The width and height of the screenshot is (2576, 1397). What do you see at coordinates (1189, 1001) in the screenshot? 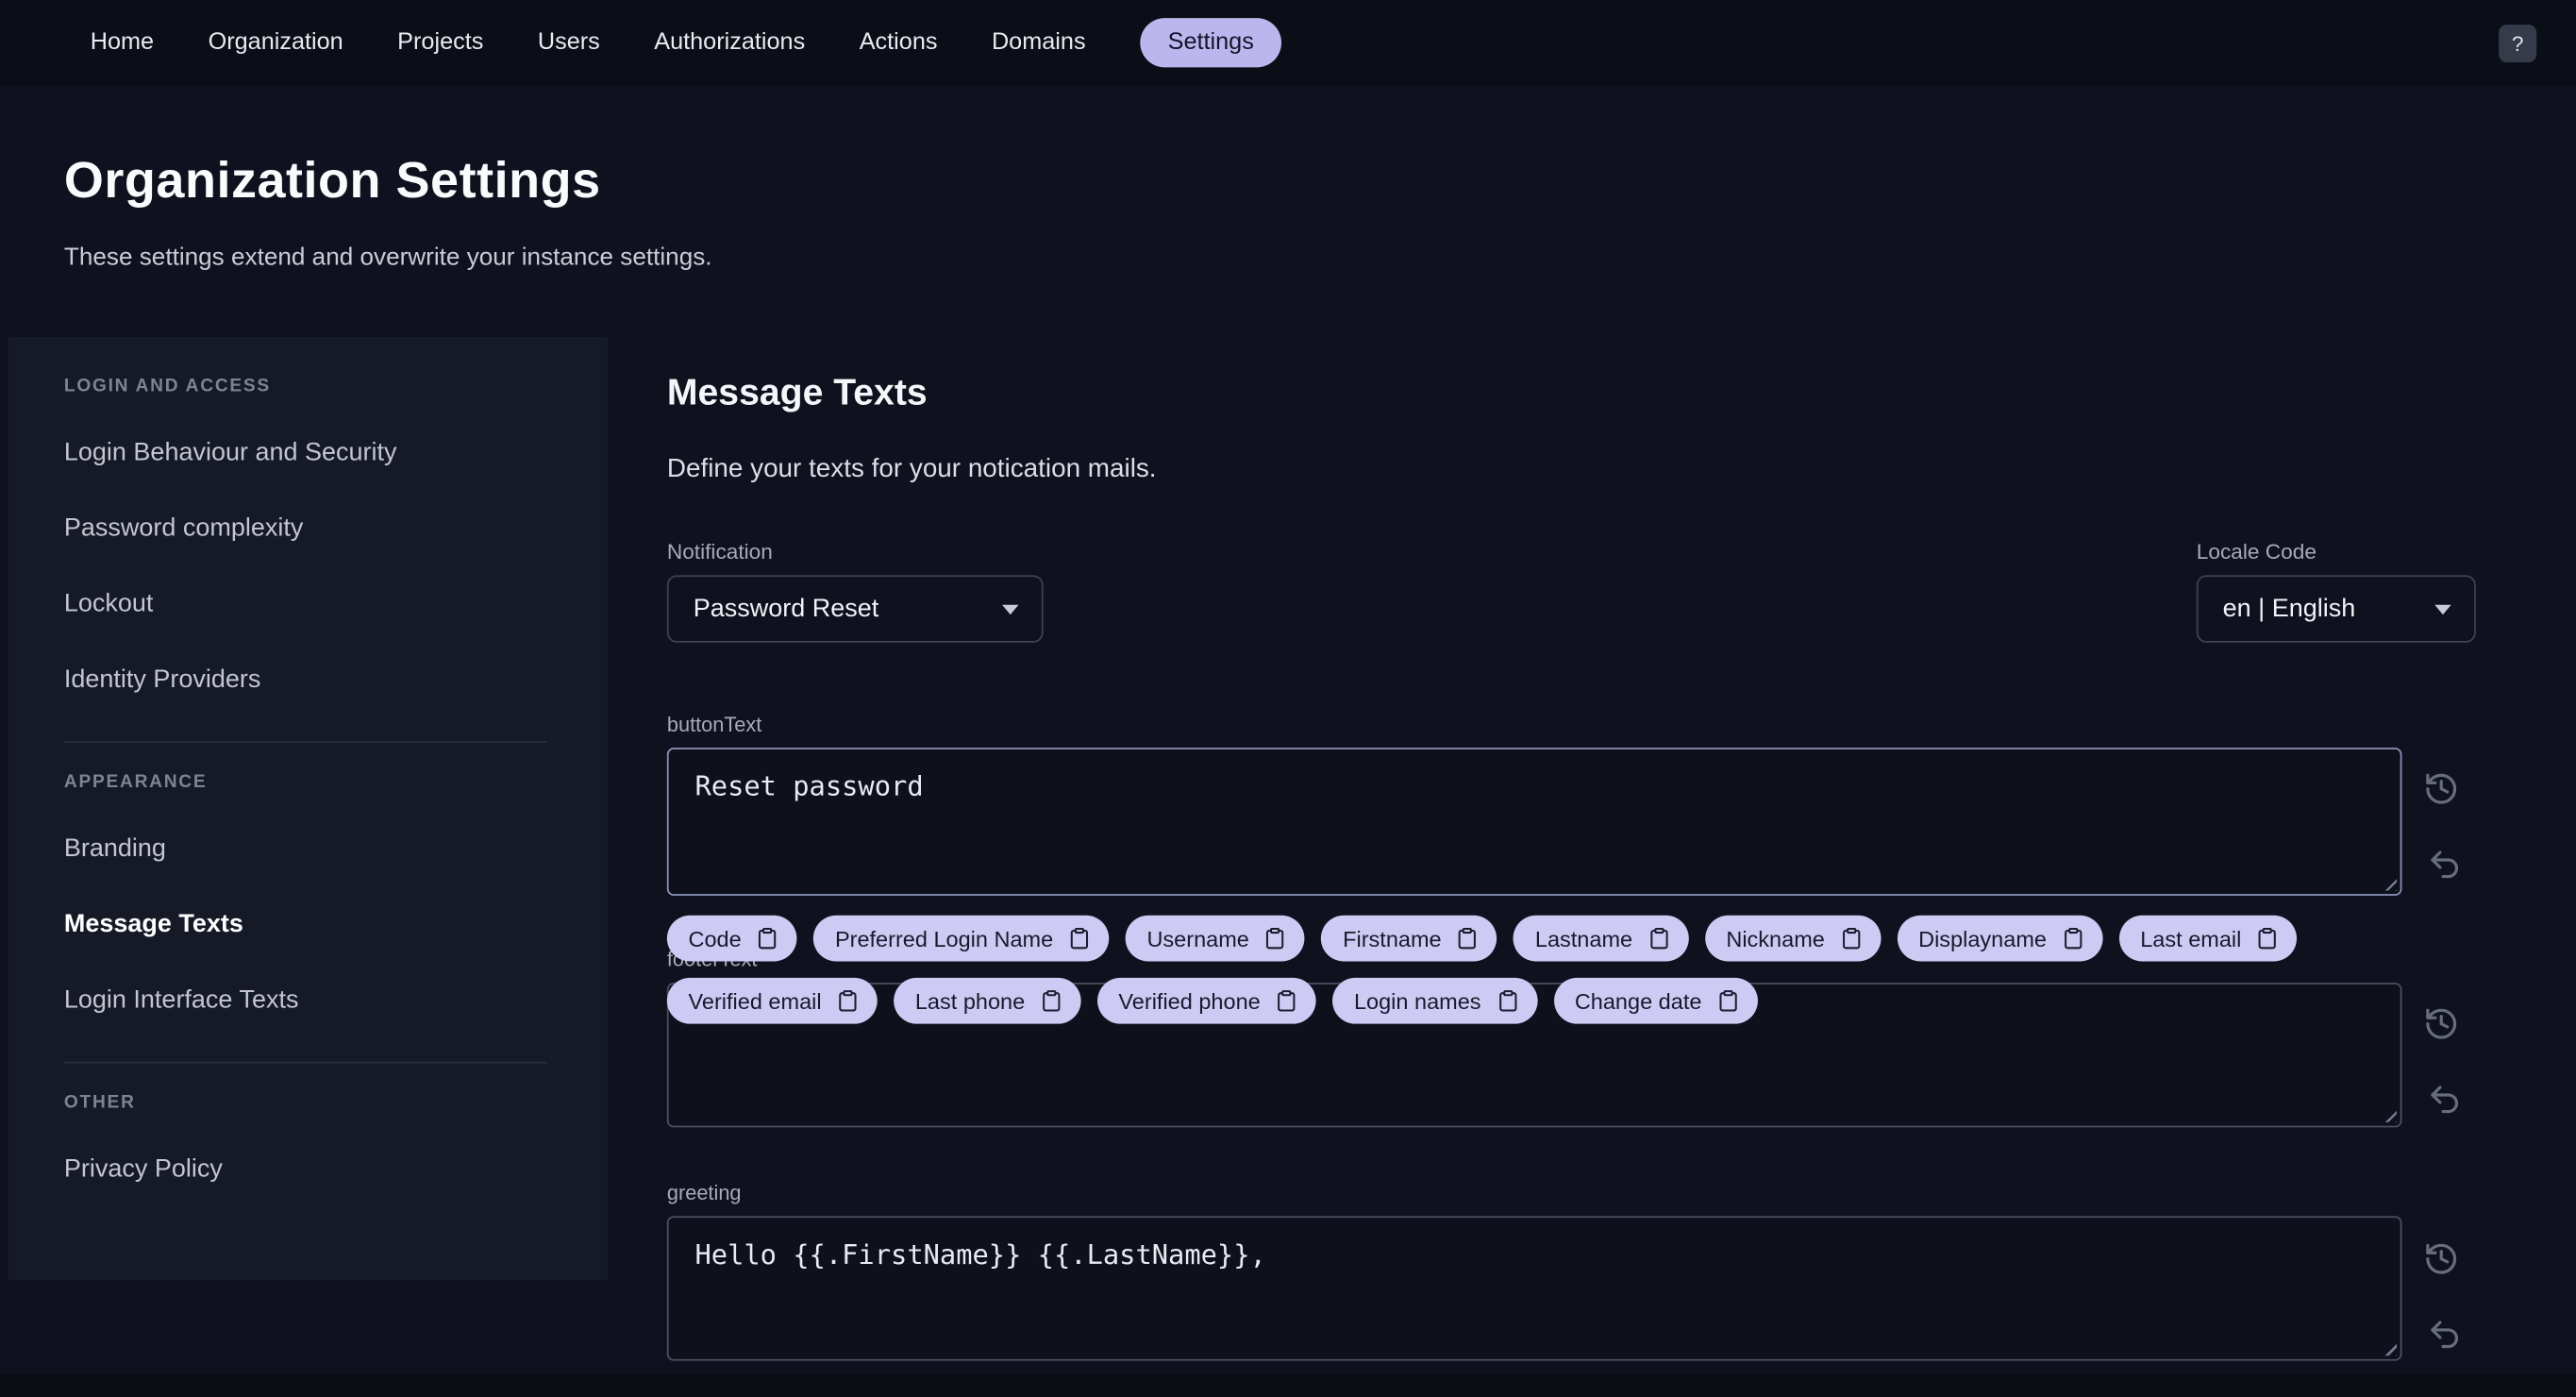
I see `chip-label: Verified phone` at bounding box center [1189, 1001].